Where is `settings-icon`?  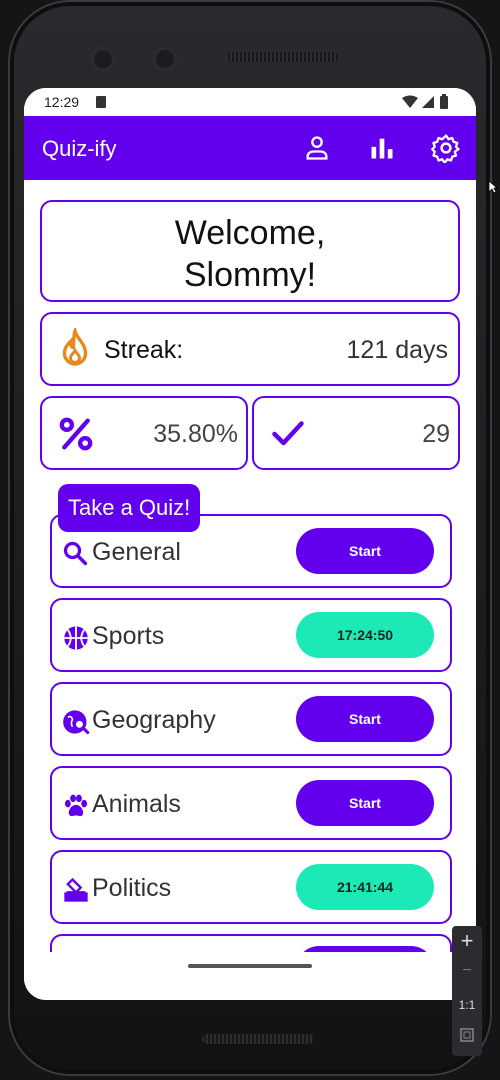 settings-icon is located at coordinates (446, 148).